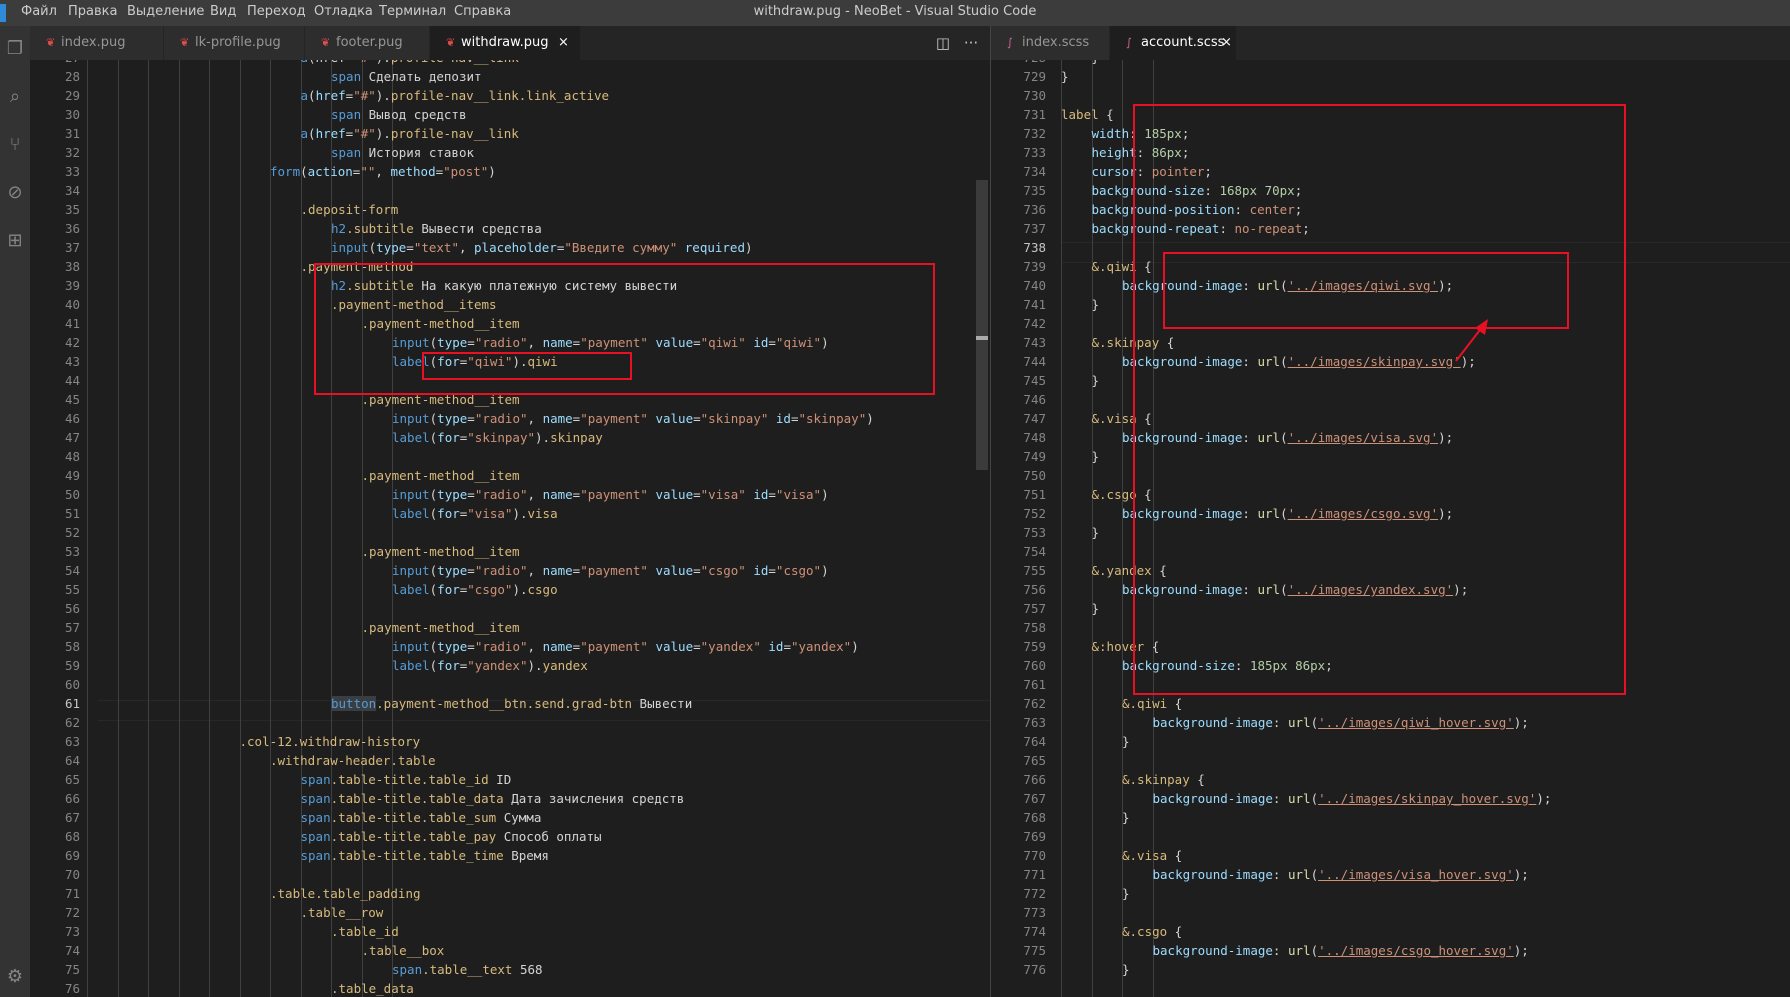  Describe the element at coordinates (72, 171) in the screenshot. I see `line-number: 33` at that location.